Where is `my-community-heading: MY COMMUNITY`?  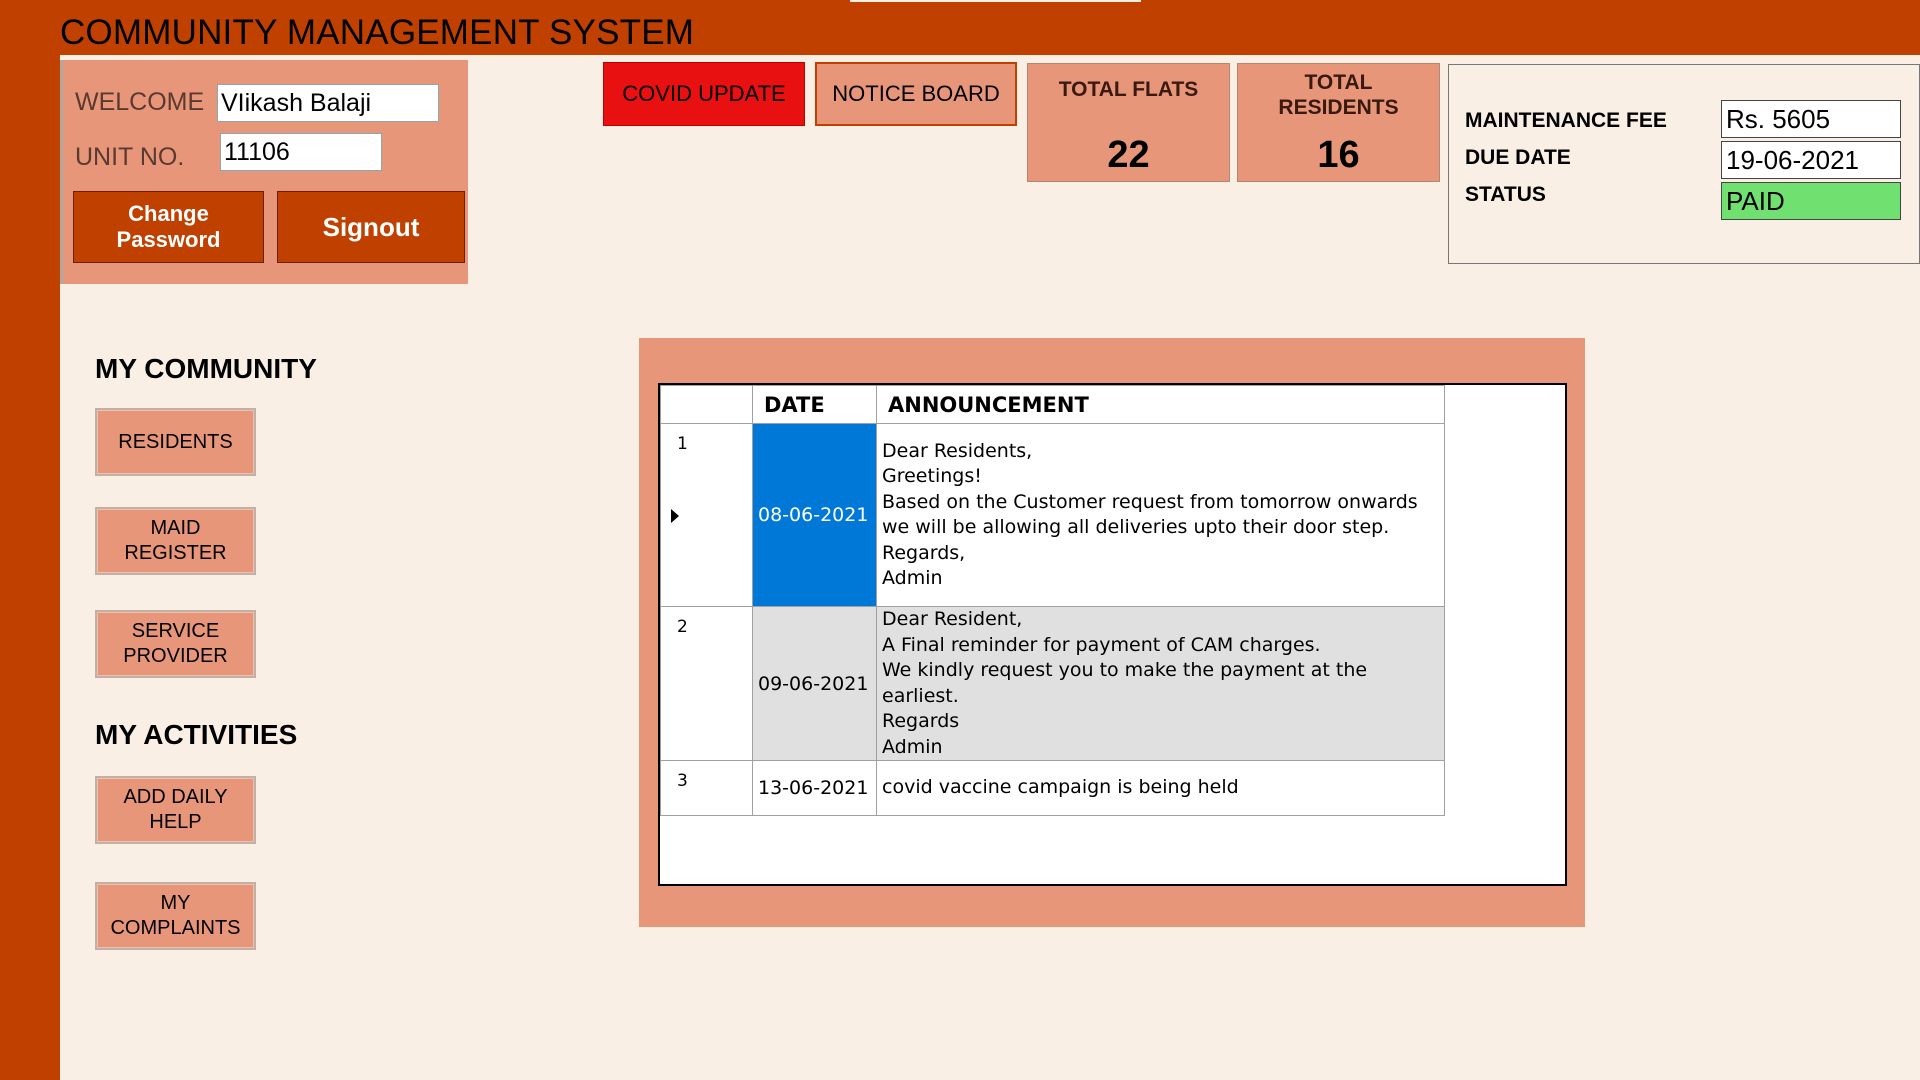
my-community-heading: MY COMMUNITY is located at coordinates (206, 368).